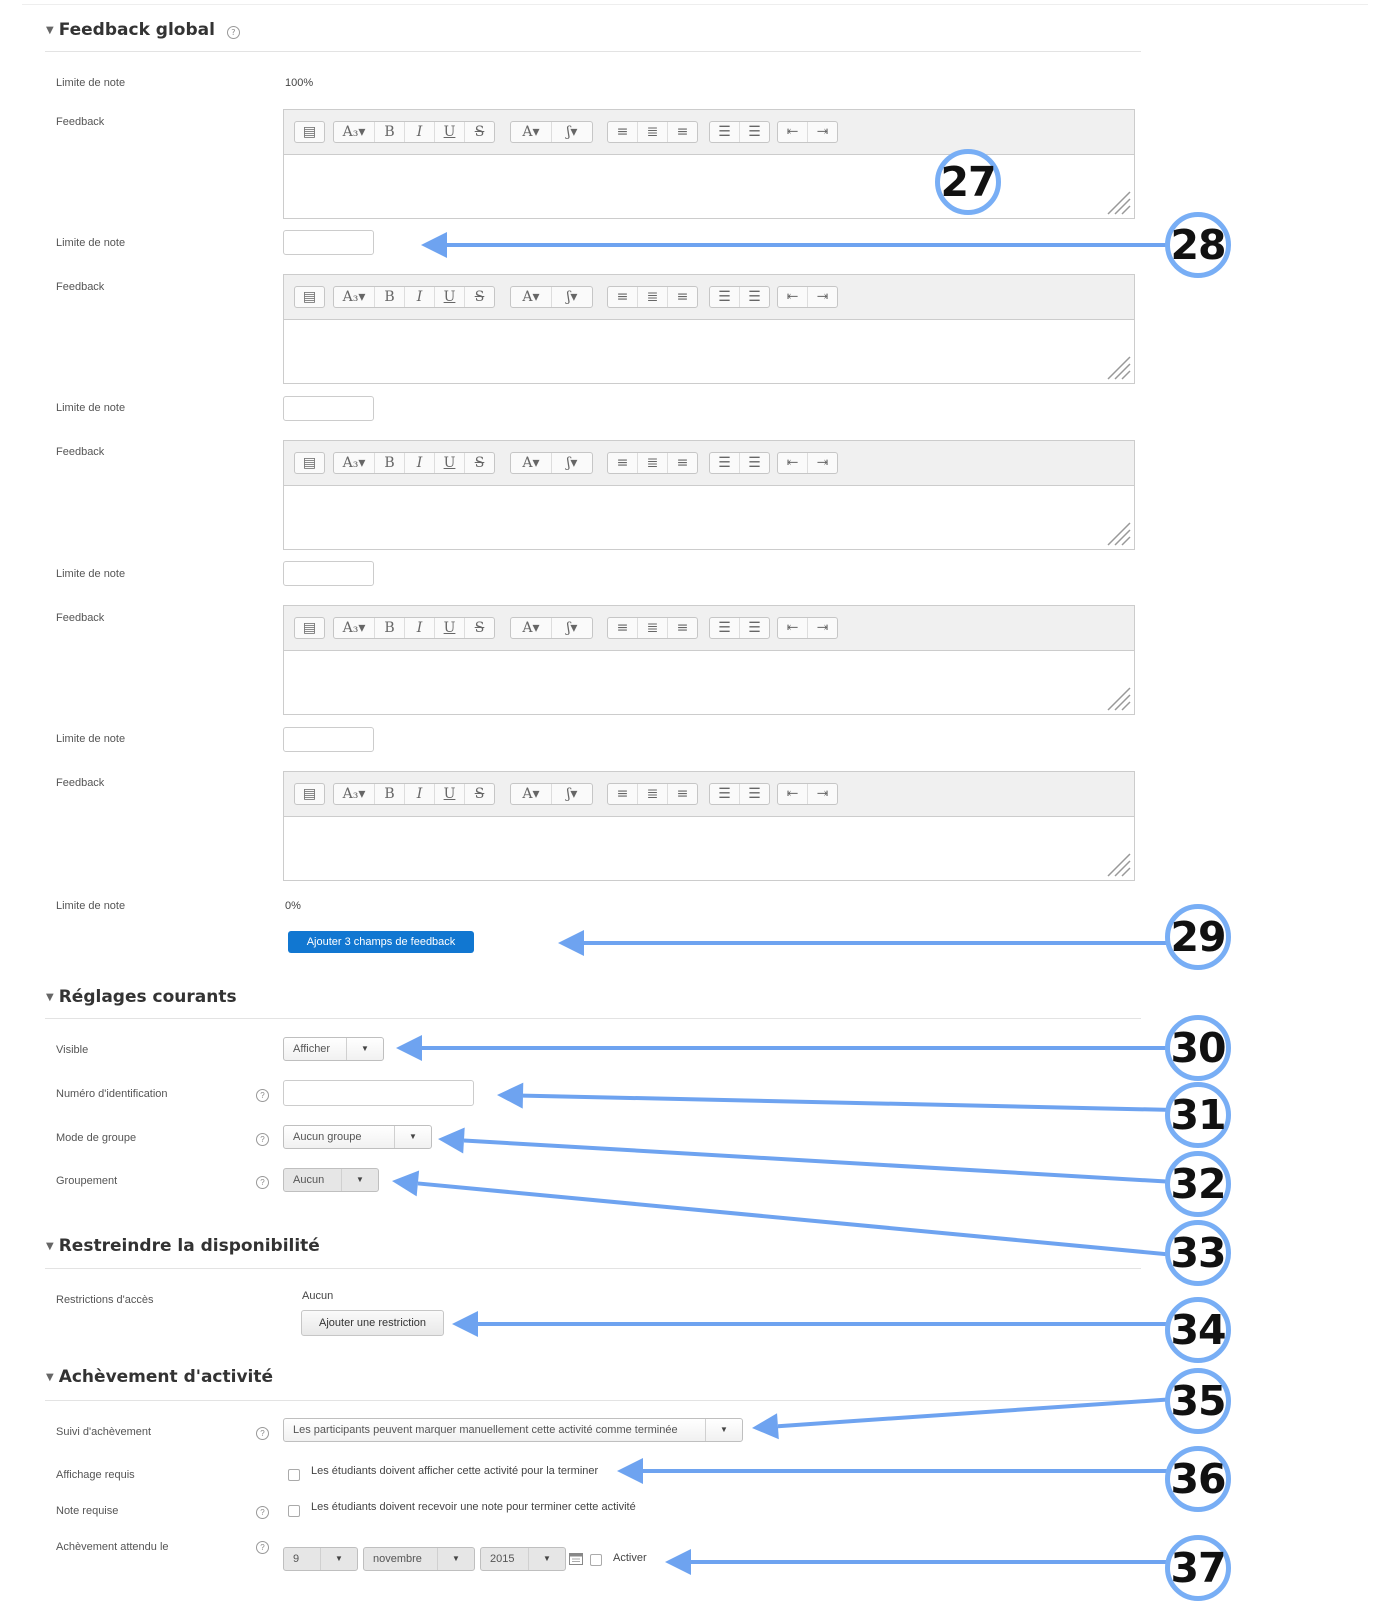 The height and width of the screenshot is (1602, 1383). What do you see at coordinates (1198, 1048) in the screenshot?
I see `callout-badge-30: 30` at bounding box center [1198, 1048].